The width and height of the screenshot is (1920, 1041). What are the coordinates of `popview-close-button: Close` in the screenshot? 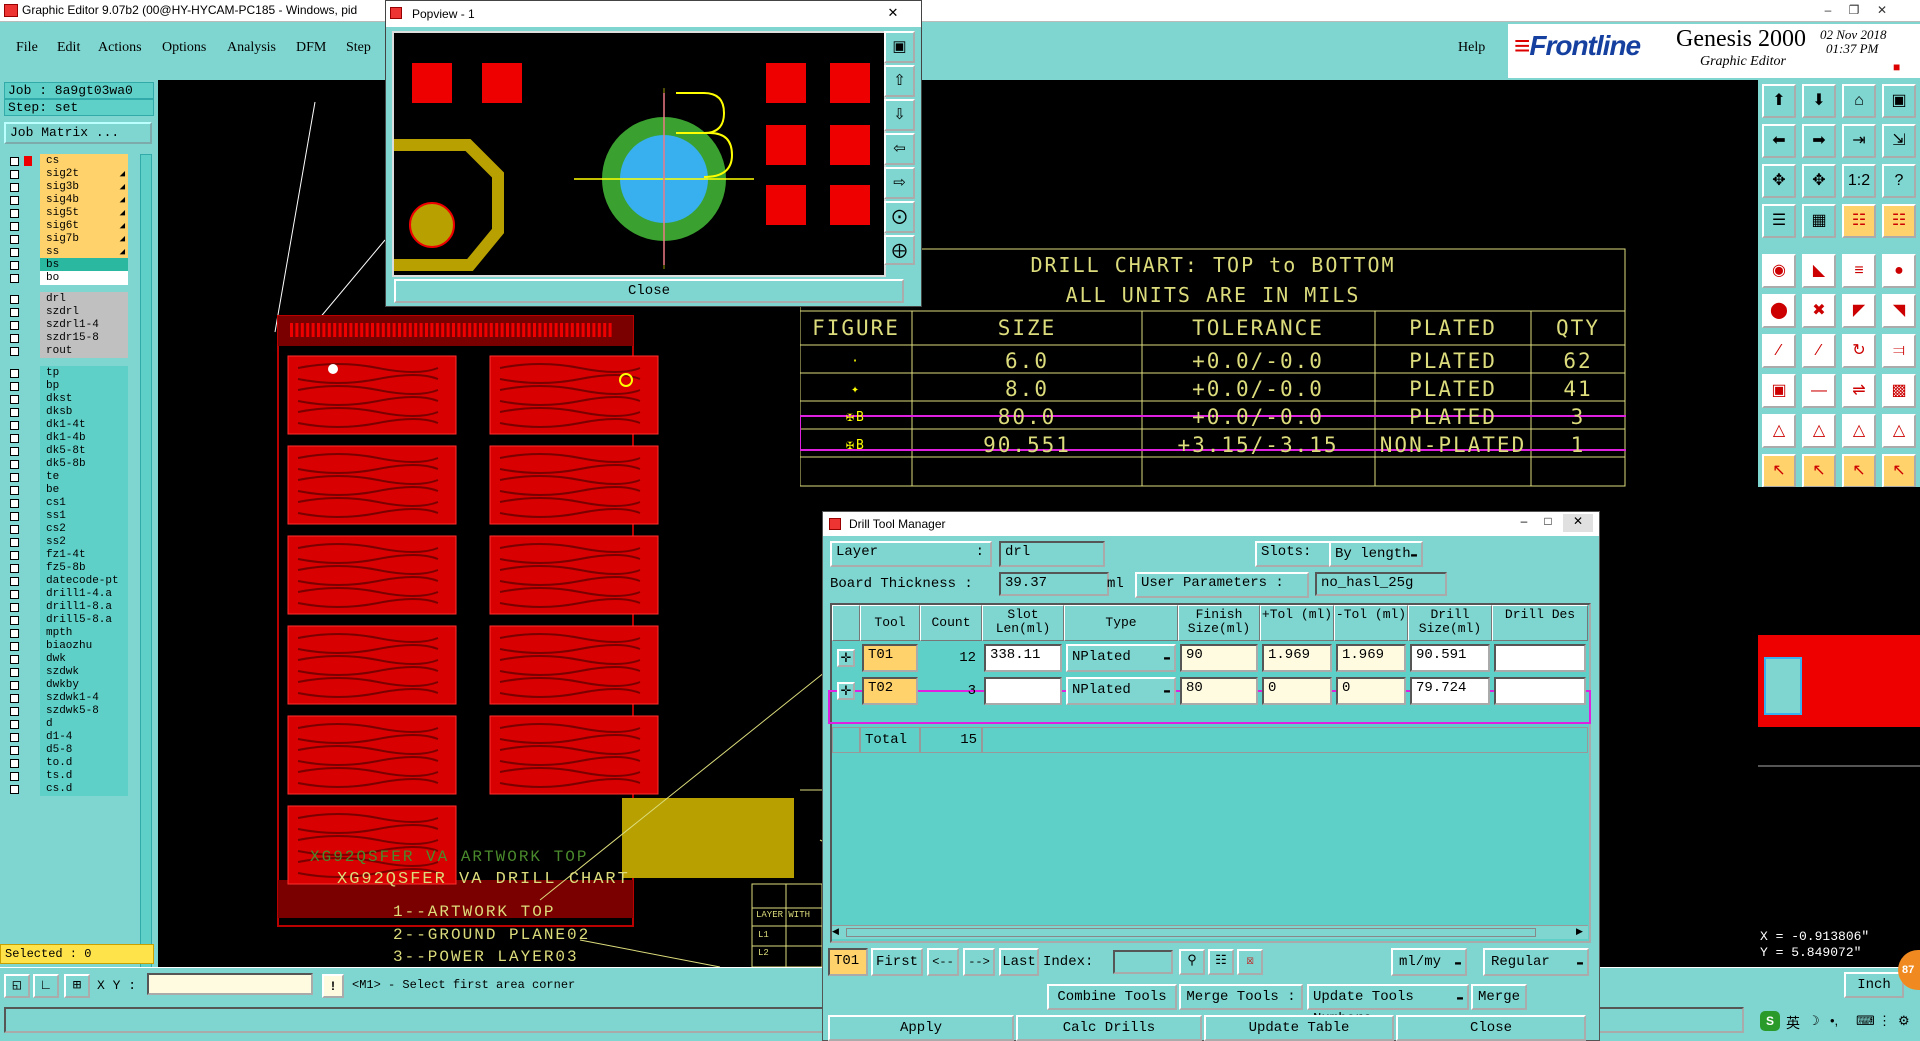 It's located at (649, 291).